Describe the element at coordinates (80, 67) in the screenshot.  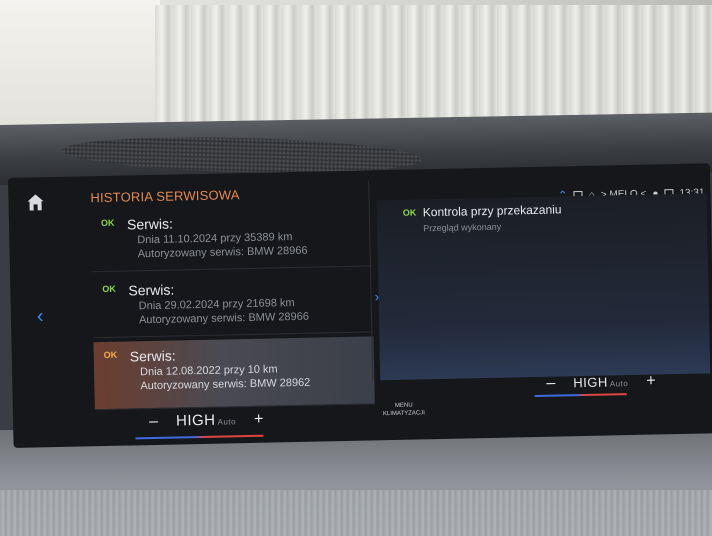
I see `wall-panel` at that location.